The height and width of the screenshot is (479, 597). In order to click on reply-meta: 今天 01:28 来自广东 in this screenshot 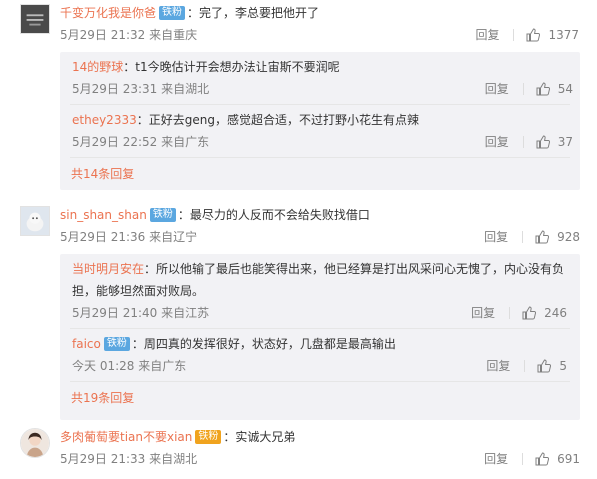, I will do `click(129, 366)`.